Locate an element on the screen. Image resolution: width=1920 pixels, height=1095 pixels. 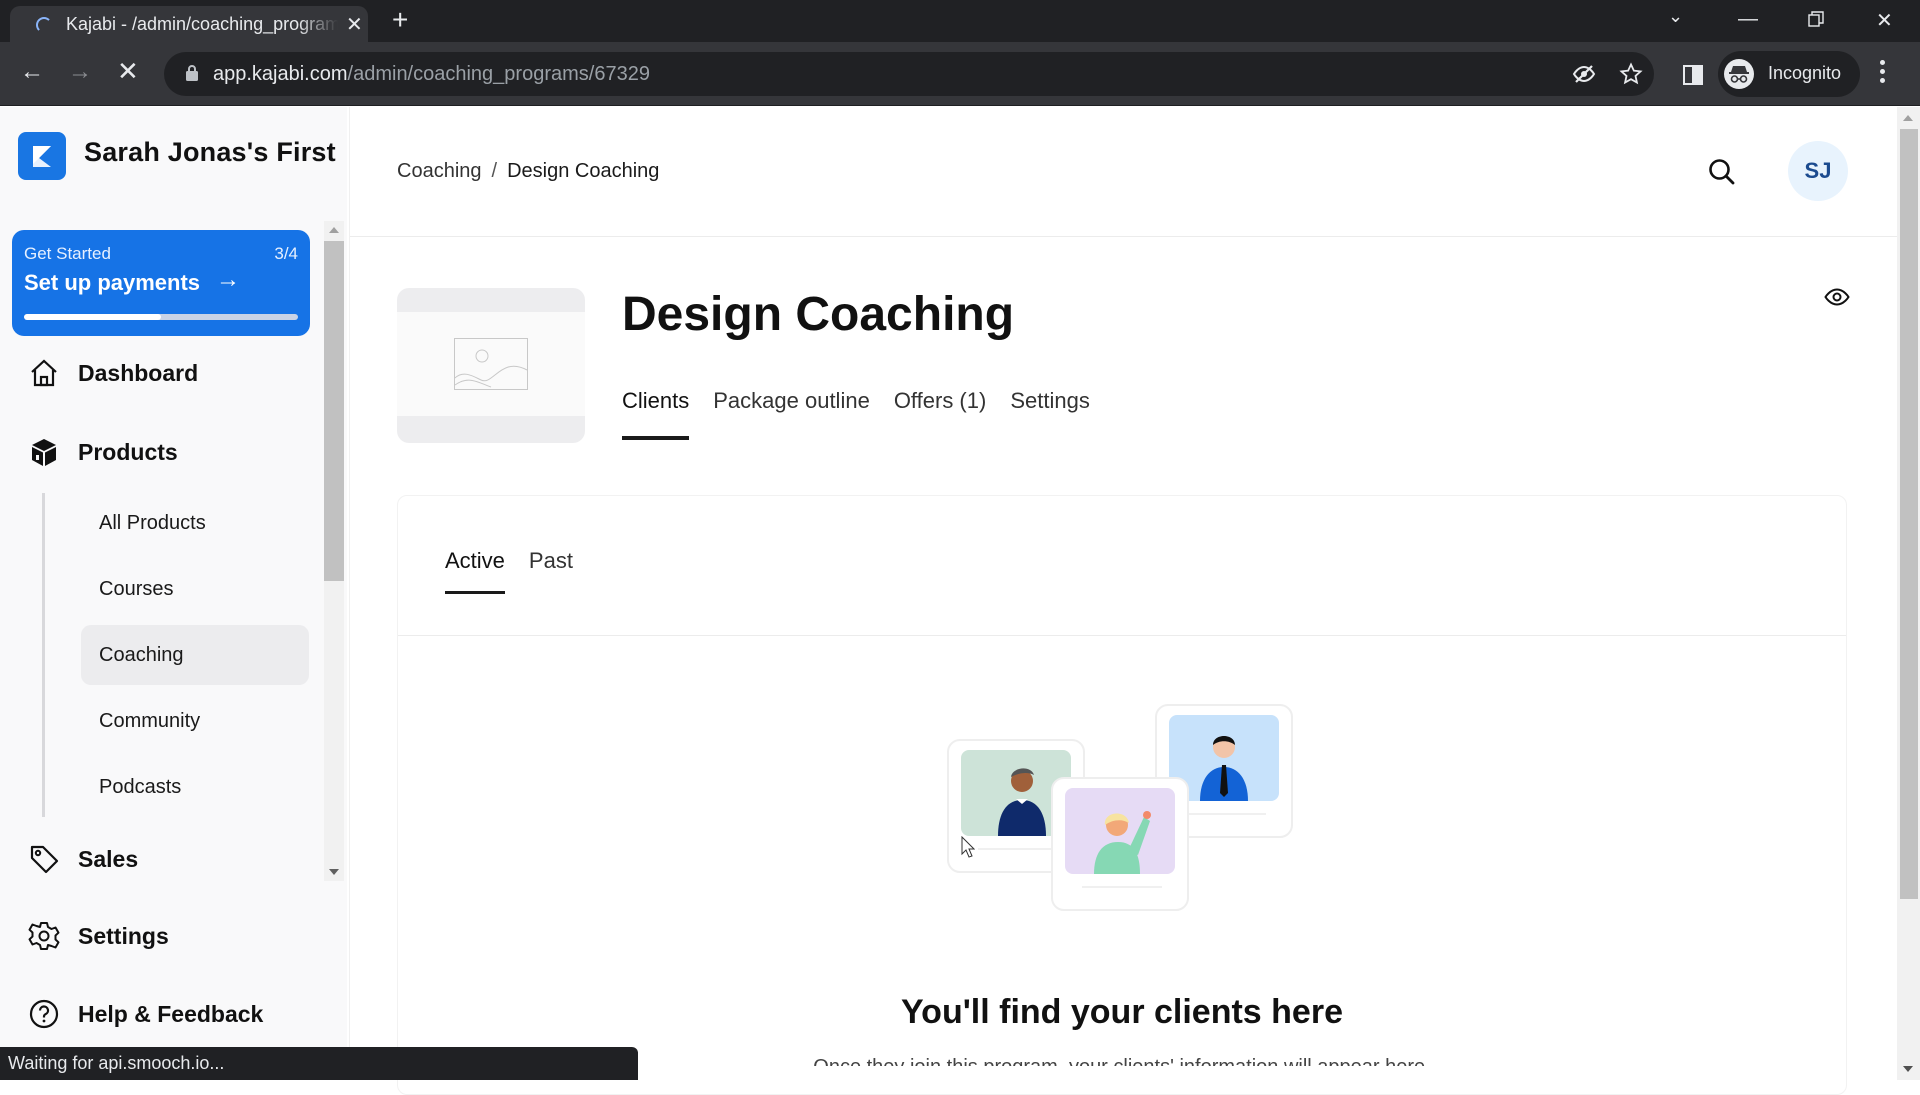
sidebar-subitem-all-products: All Products is located at coordinates (195, 523).